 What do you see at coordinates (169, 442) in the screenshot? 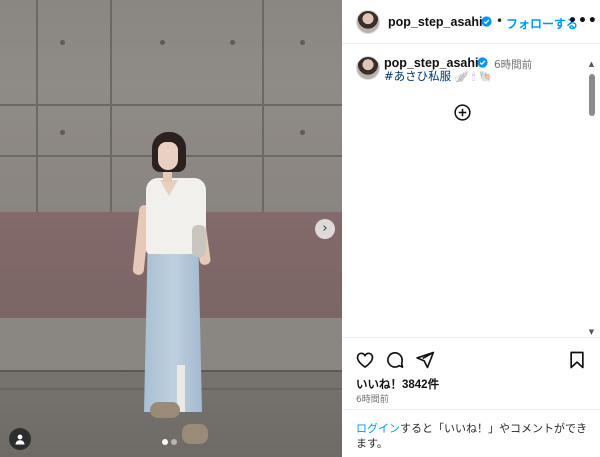
I see `carousel-dots` at bounding box center [169, 442].